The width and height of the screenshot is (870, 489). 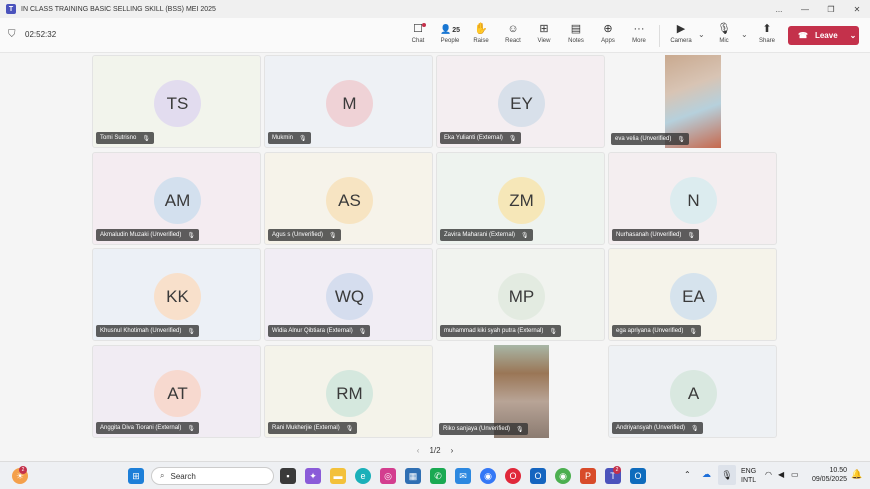 What do you see at coordinates (298, 235) in the screenshot?
I see `participant-name: Agus s (Unverified)` at bounding box center [298, 235].